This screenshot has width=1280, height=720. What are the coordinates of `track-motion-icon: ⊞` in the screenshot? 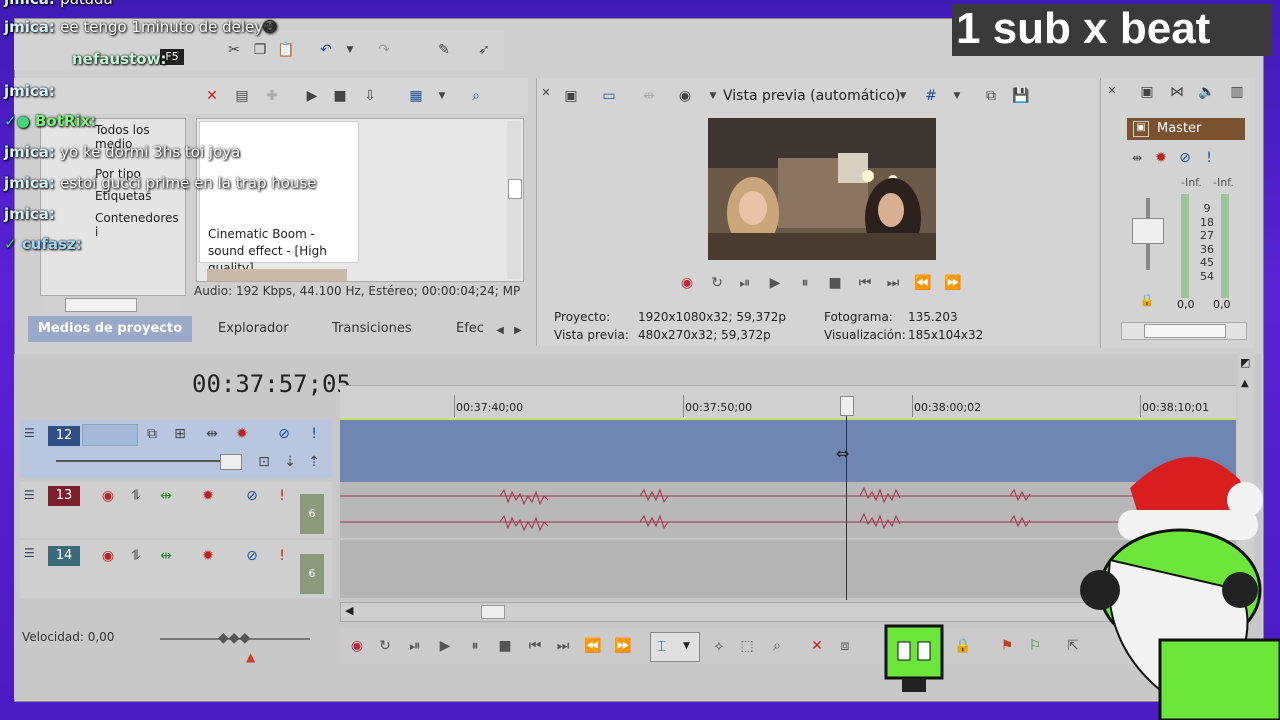 It's located at (180, 434).